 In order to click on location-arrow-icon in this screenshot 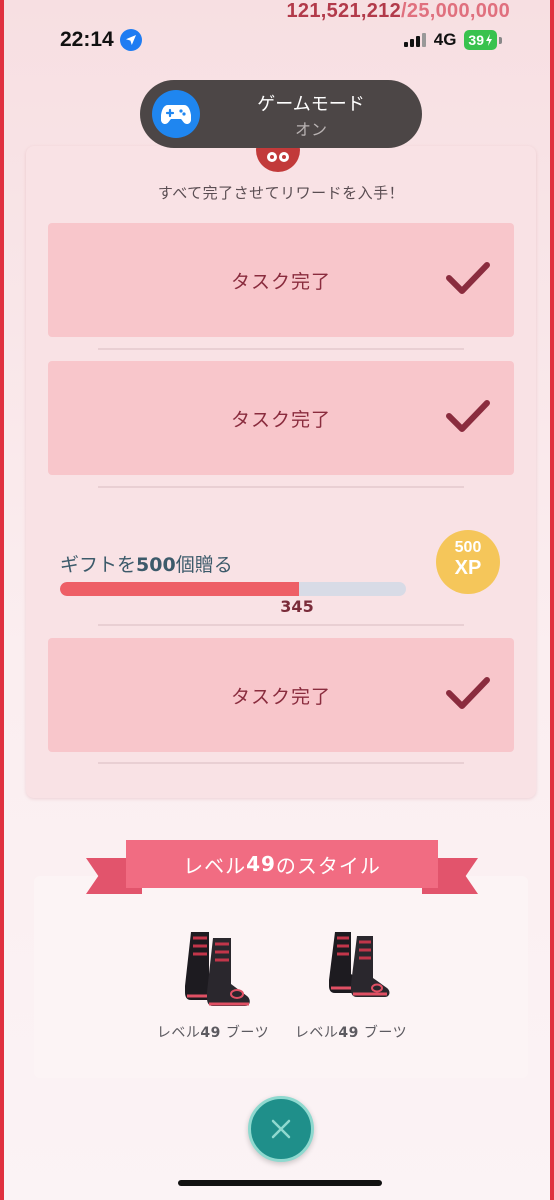, I will do `click(130, 40)`.